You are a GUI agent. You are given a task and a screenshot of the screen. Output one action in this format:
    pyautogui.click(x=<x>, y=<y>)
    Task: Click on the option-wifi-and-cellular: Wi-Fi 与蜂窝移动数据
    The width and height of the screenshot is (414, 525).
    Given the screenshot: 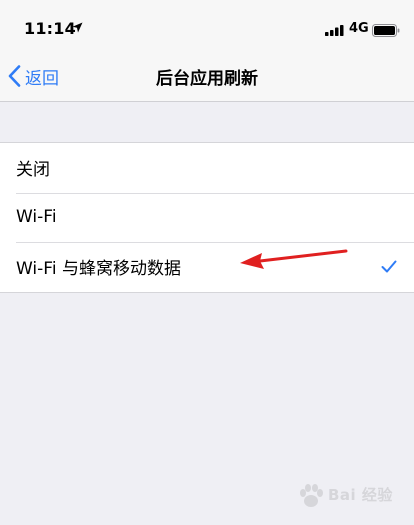 What is the action you would take?
    pyautogui.click(x=207, y=267)
    